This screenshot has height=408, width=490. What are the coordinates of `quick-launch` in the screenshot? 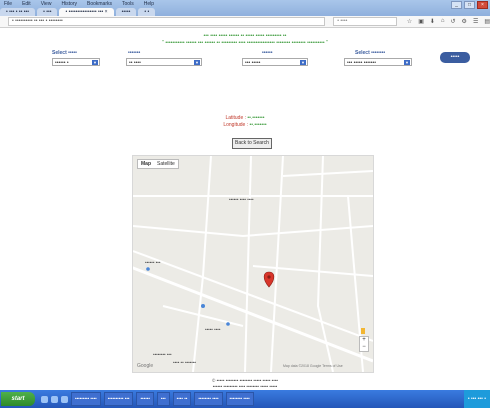 It's located at (54, 399).